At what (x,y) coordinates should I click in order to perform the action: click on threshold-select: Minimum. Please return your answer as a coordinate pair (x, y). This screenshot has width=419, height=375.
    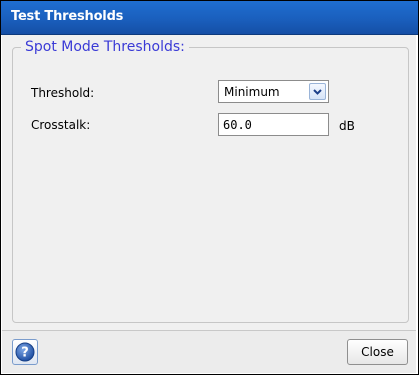
    Looking at the image, I should click on (273, 91).